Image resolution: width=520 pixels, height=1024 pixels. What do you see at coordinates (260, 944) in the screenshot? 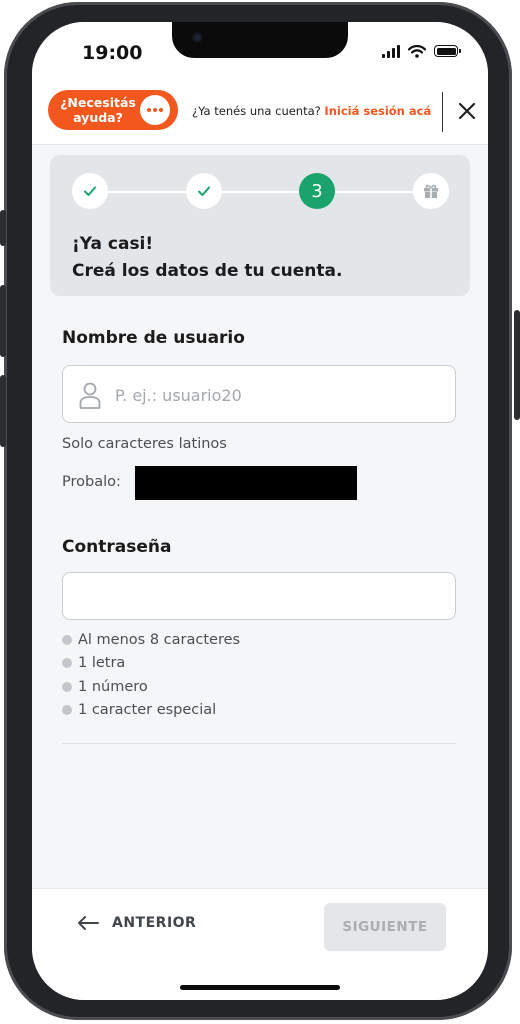
I see `footer-nav: ANTERIOR SIGUIENTE` at bounding box center [260, 944].